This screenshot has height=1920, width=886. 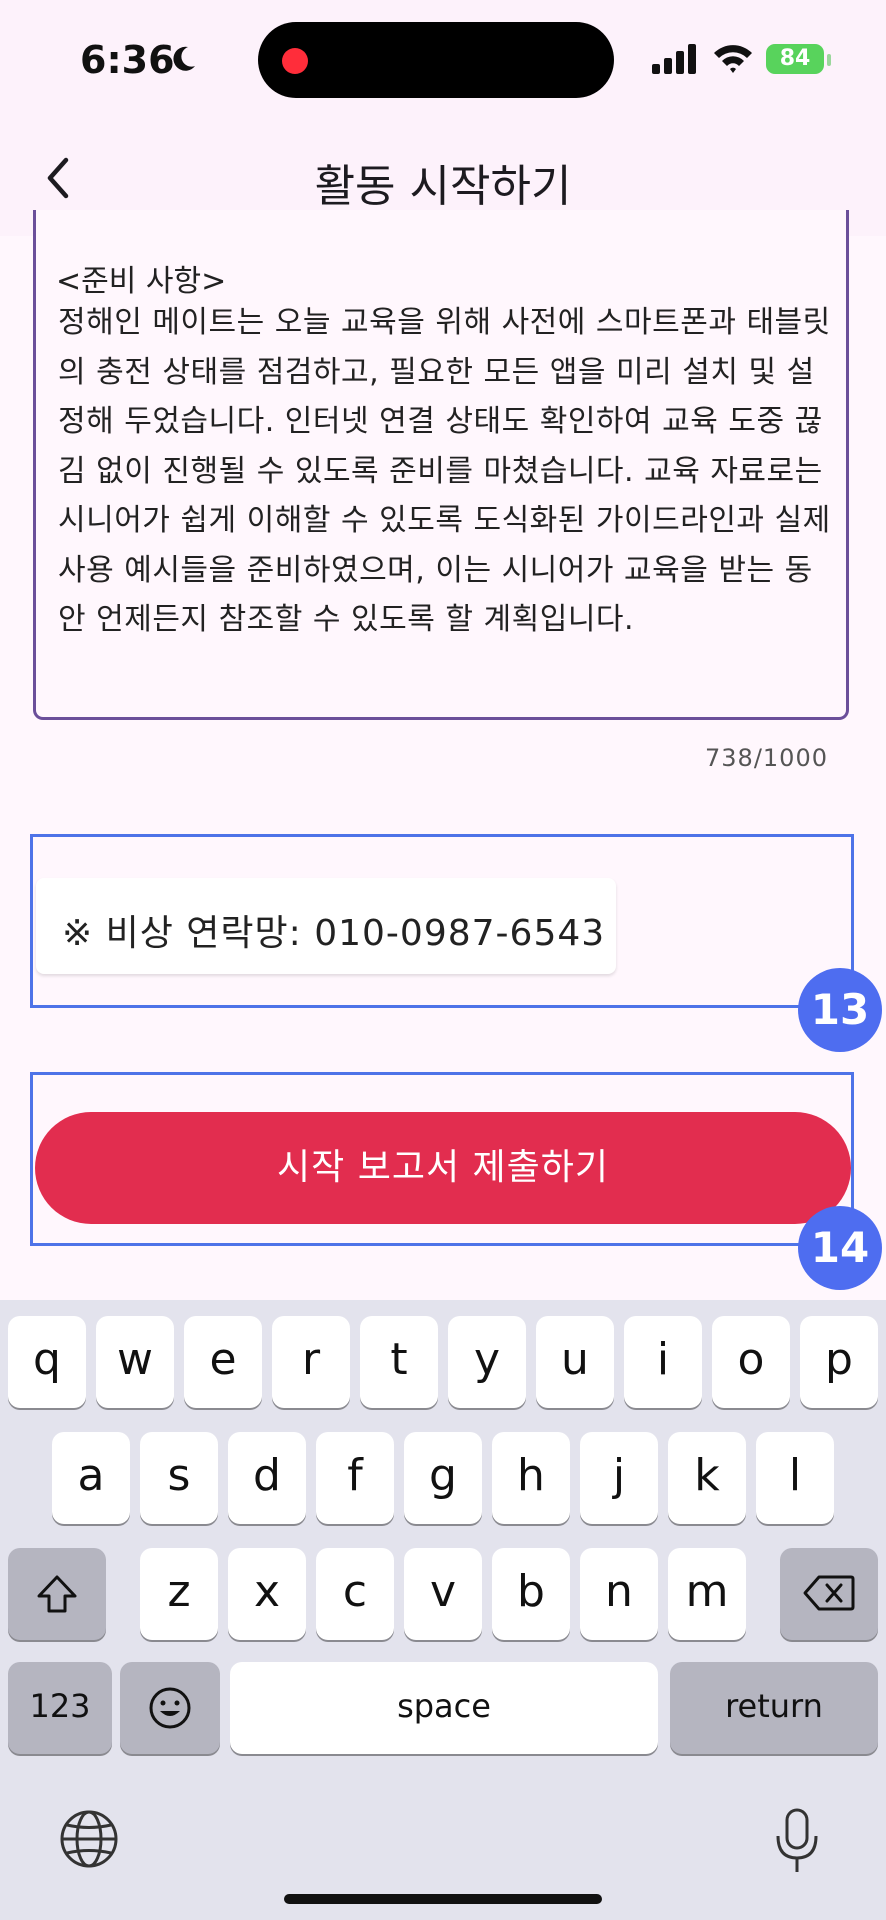 What do you see at coordinates (795, 1478) in the screenshot?
I see `key-l: l` at bounding box center [795, 1478].